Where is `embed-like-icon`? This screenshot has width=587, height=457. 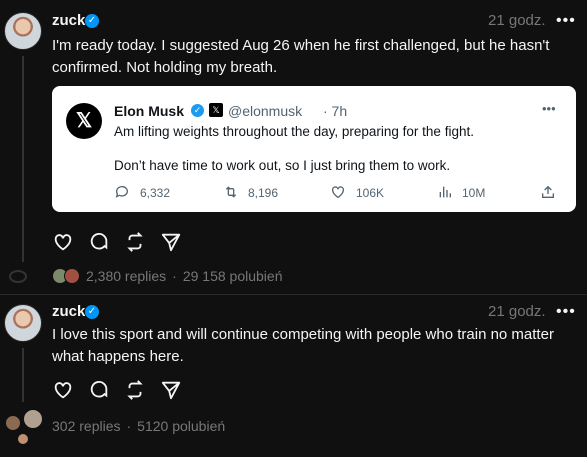
embed-like-icon is located at coordinates (338, 194).